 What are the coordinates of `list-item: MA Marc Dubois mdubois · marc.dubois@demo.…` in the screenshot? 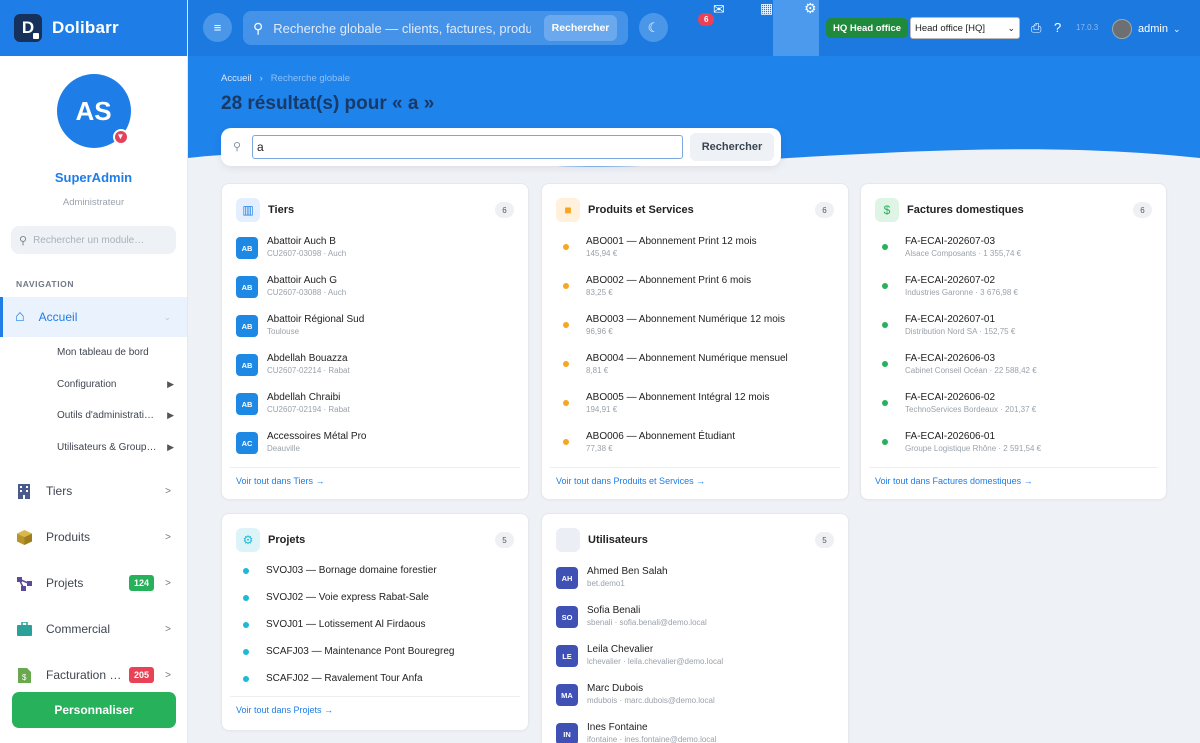 It's located at (695, 701).